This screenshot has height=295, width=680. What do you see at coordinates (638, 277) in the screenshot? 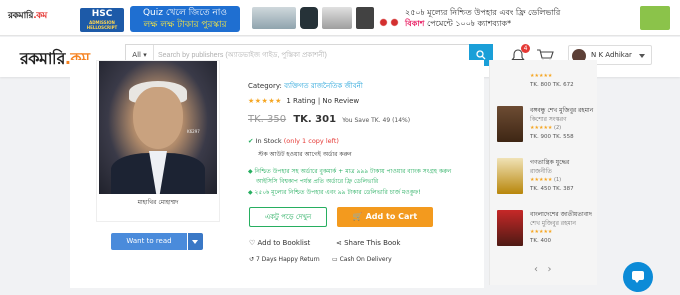
I see `chat-button` at bounding box center [638, 277].